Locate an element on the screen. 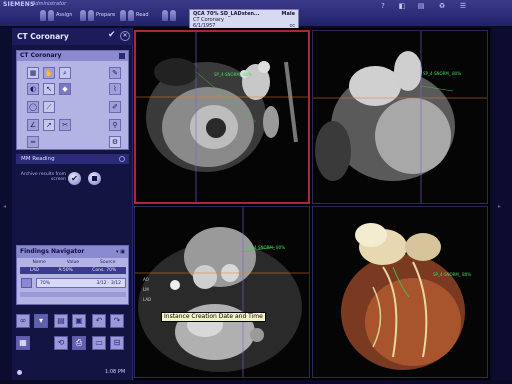  toggle-icon is located at coordinates (122, 159).